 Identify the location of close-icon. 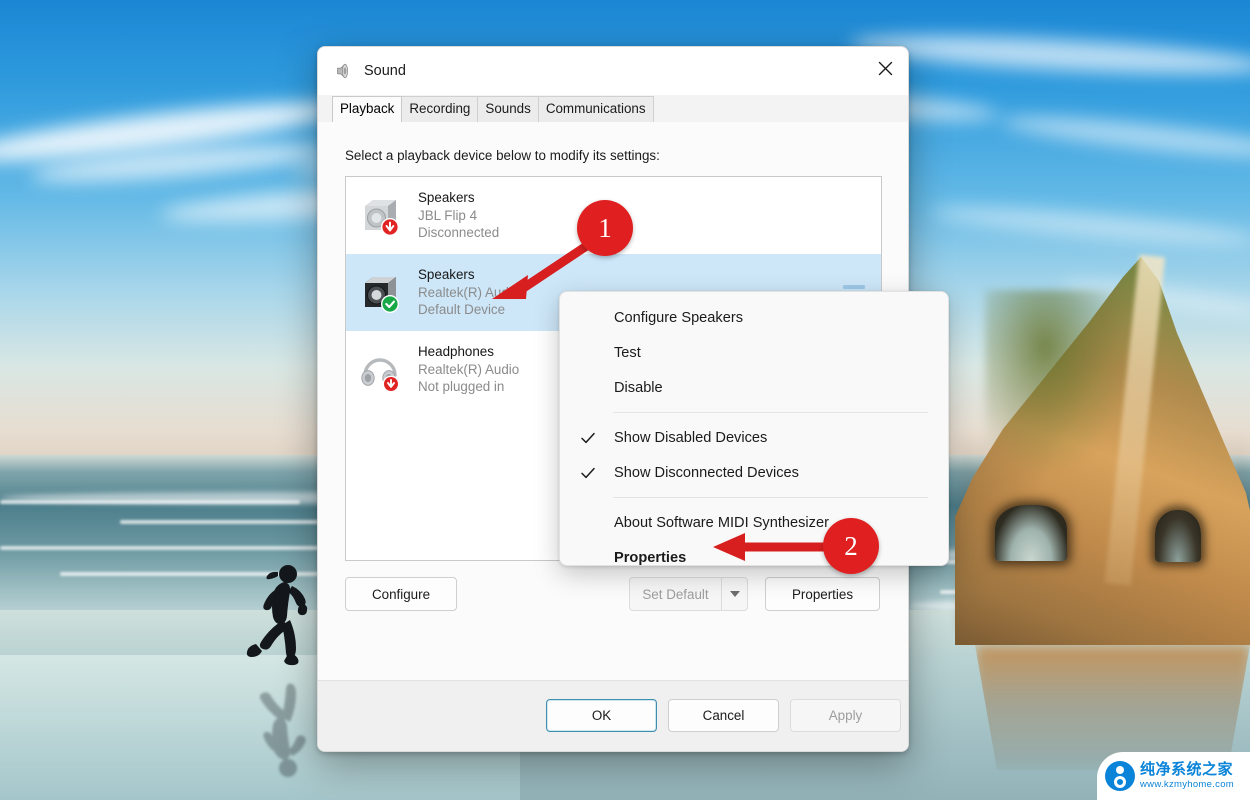
(885, 71).